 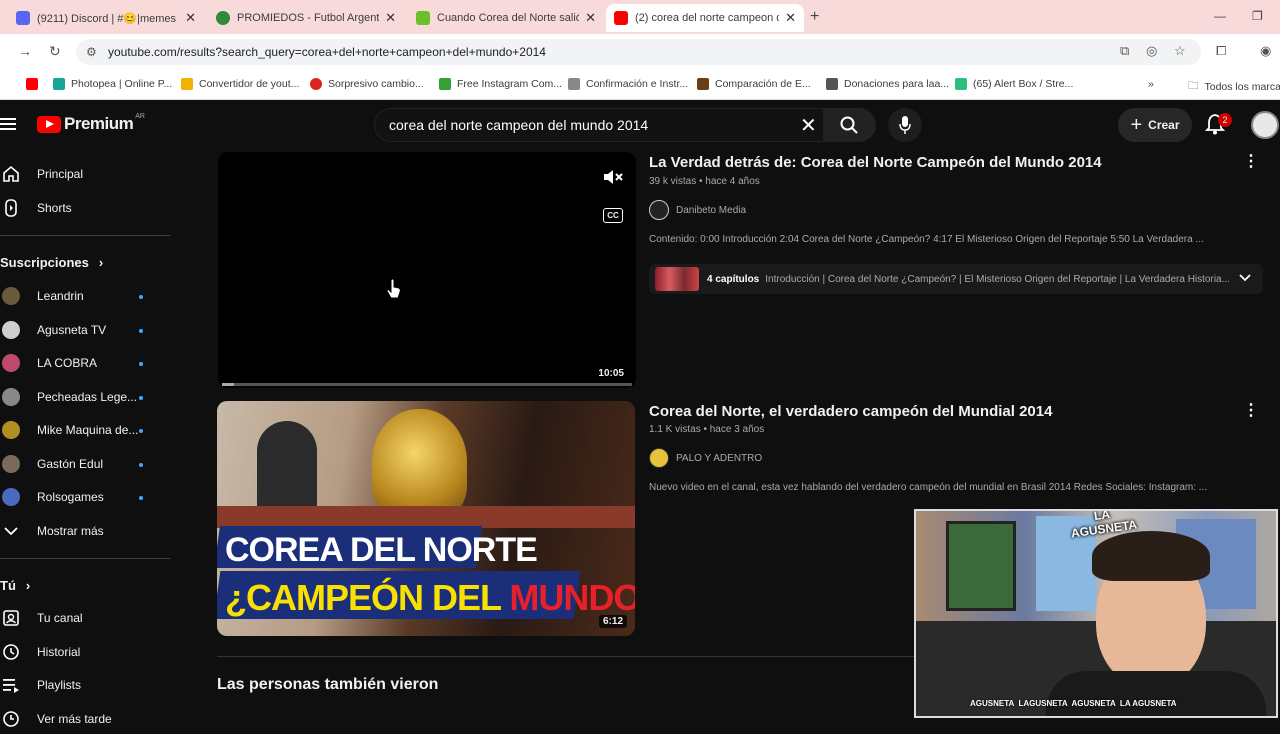 What do you see at coordinates (141, 431) in the screenshot?
I see `new-content-dot` at bounding box center [141, 431].